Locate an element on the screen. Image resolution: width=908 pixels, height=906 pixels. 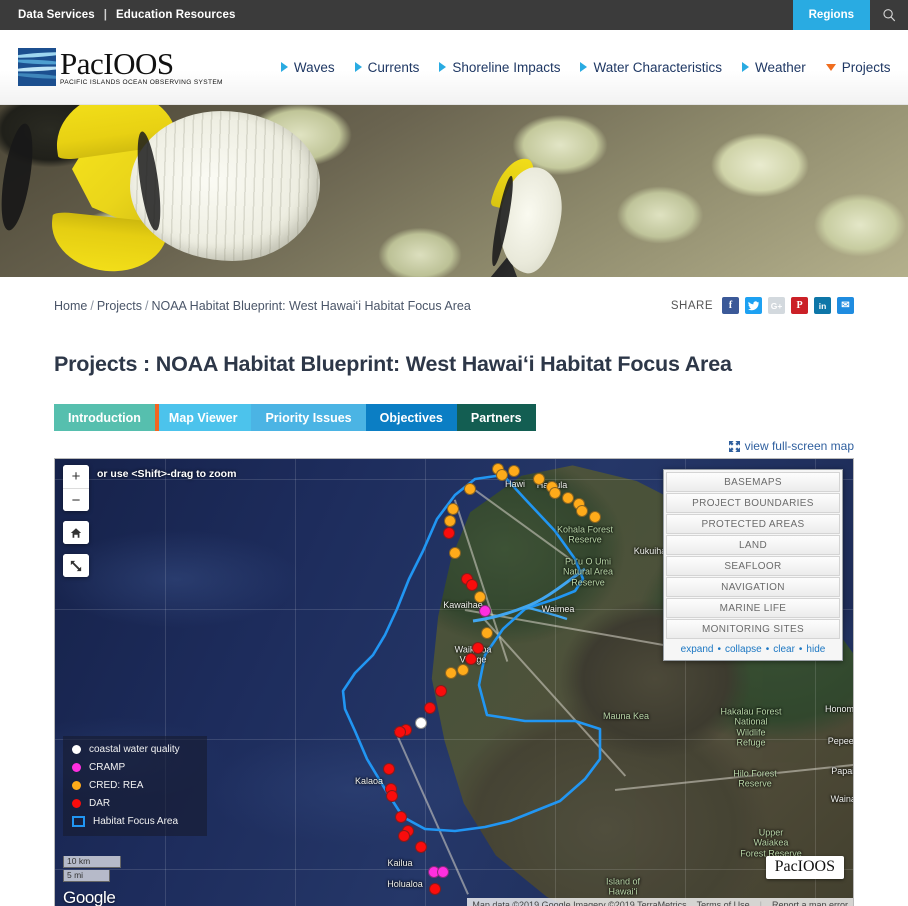
nav-item-water-characteristics: Water Characteristics is located at coordinates (651, 67).